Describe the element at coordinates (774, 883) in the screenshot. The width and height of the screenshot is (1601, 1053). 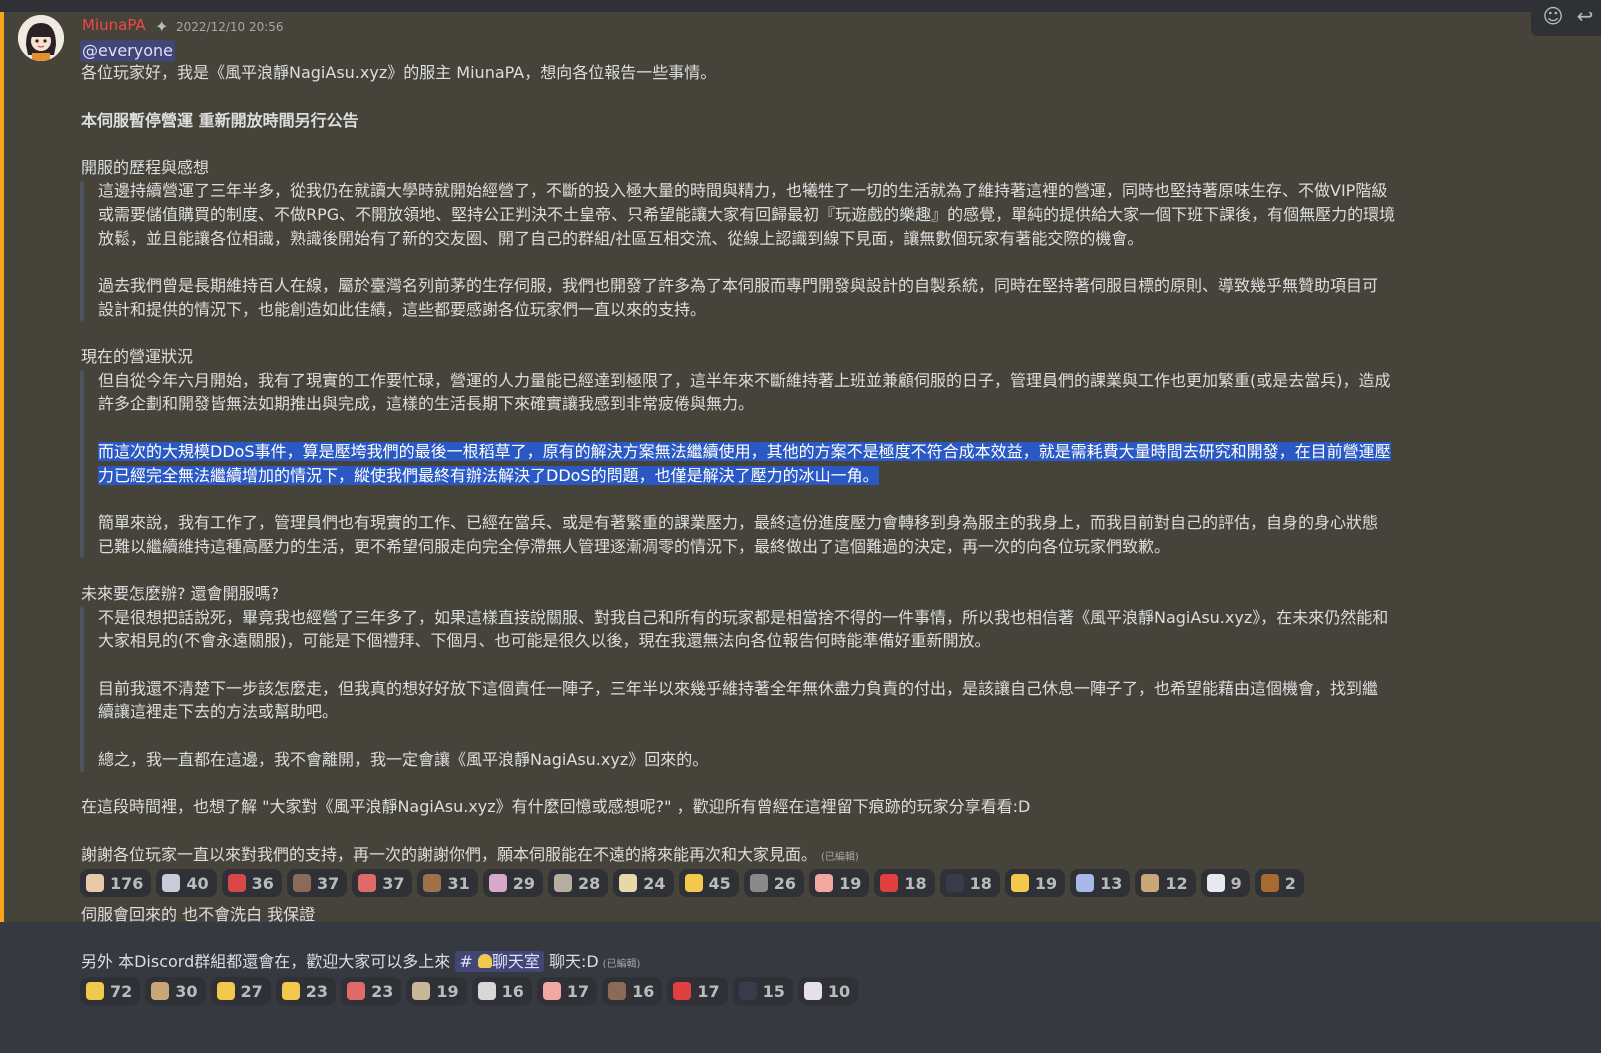
I see `reaction-pill: 26` at that location.